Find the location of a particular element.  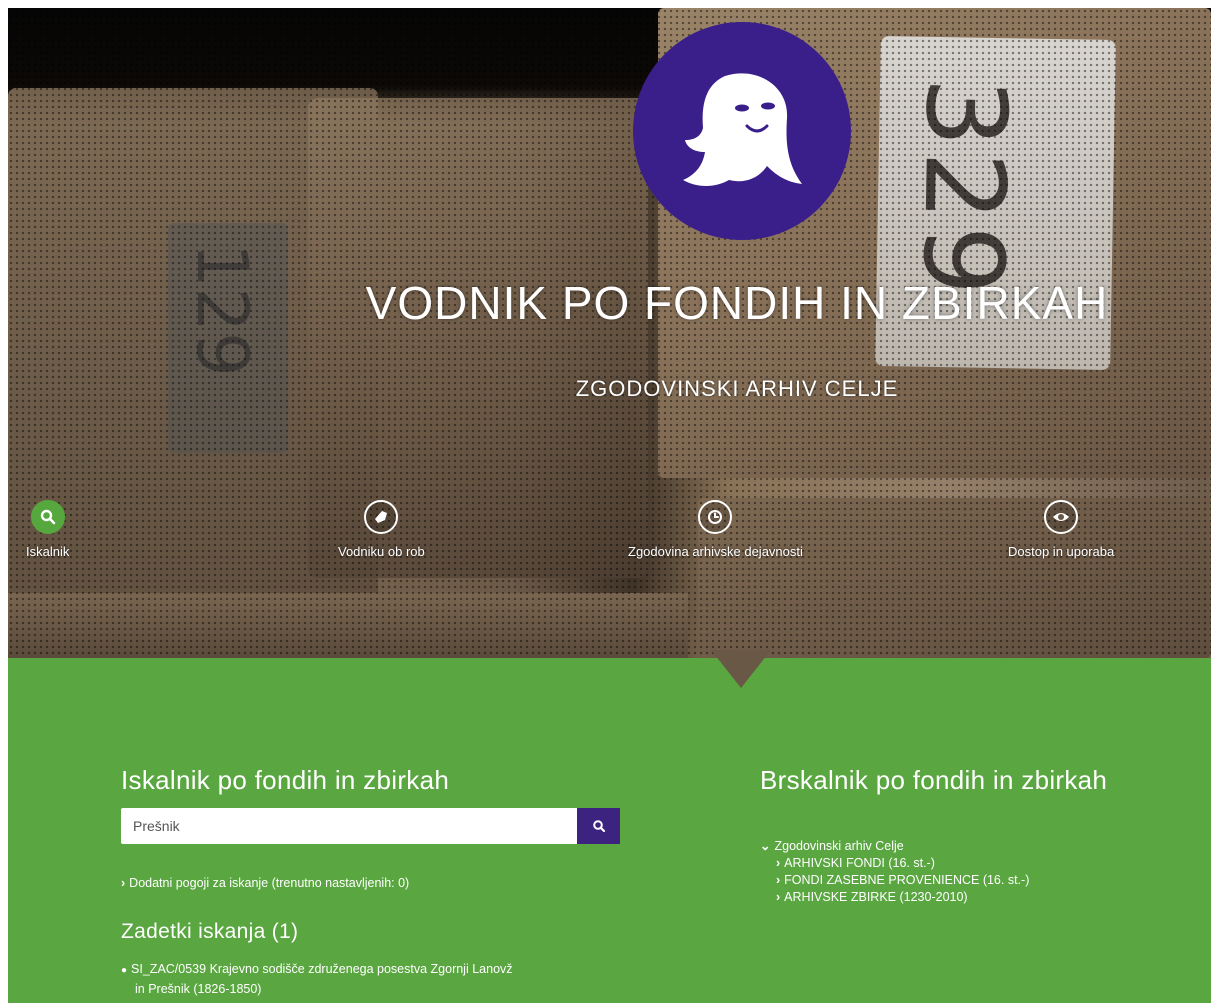

search-bar is located at coordinates (370, 826).